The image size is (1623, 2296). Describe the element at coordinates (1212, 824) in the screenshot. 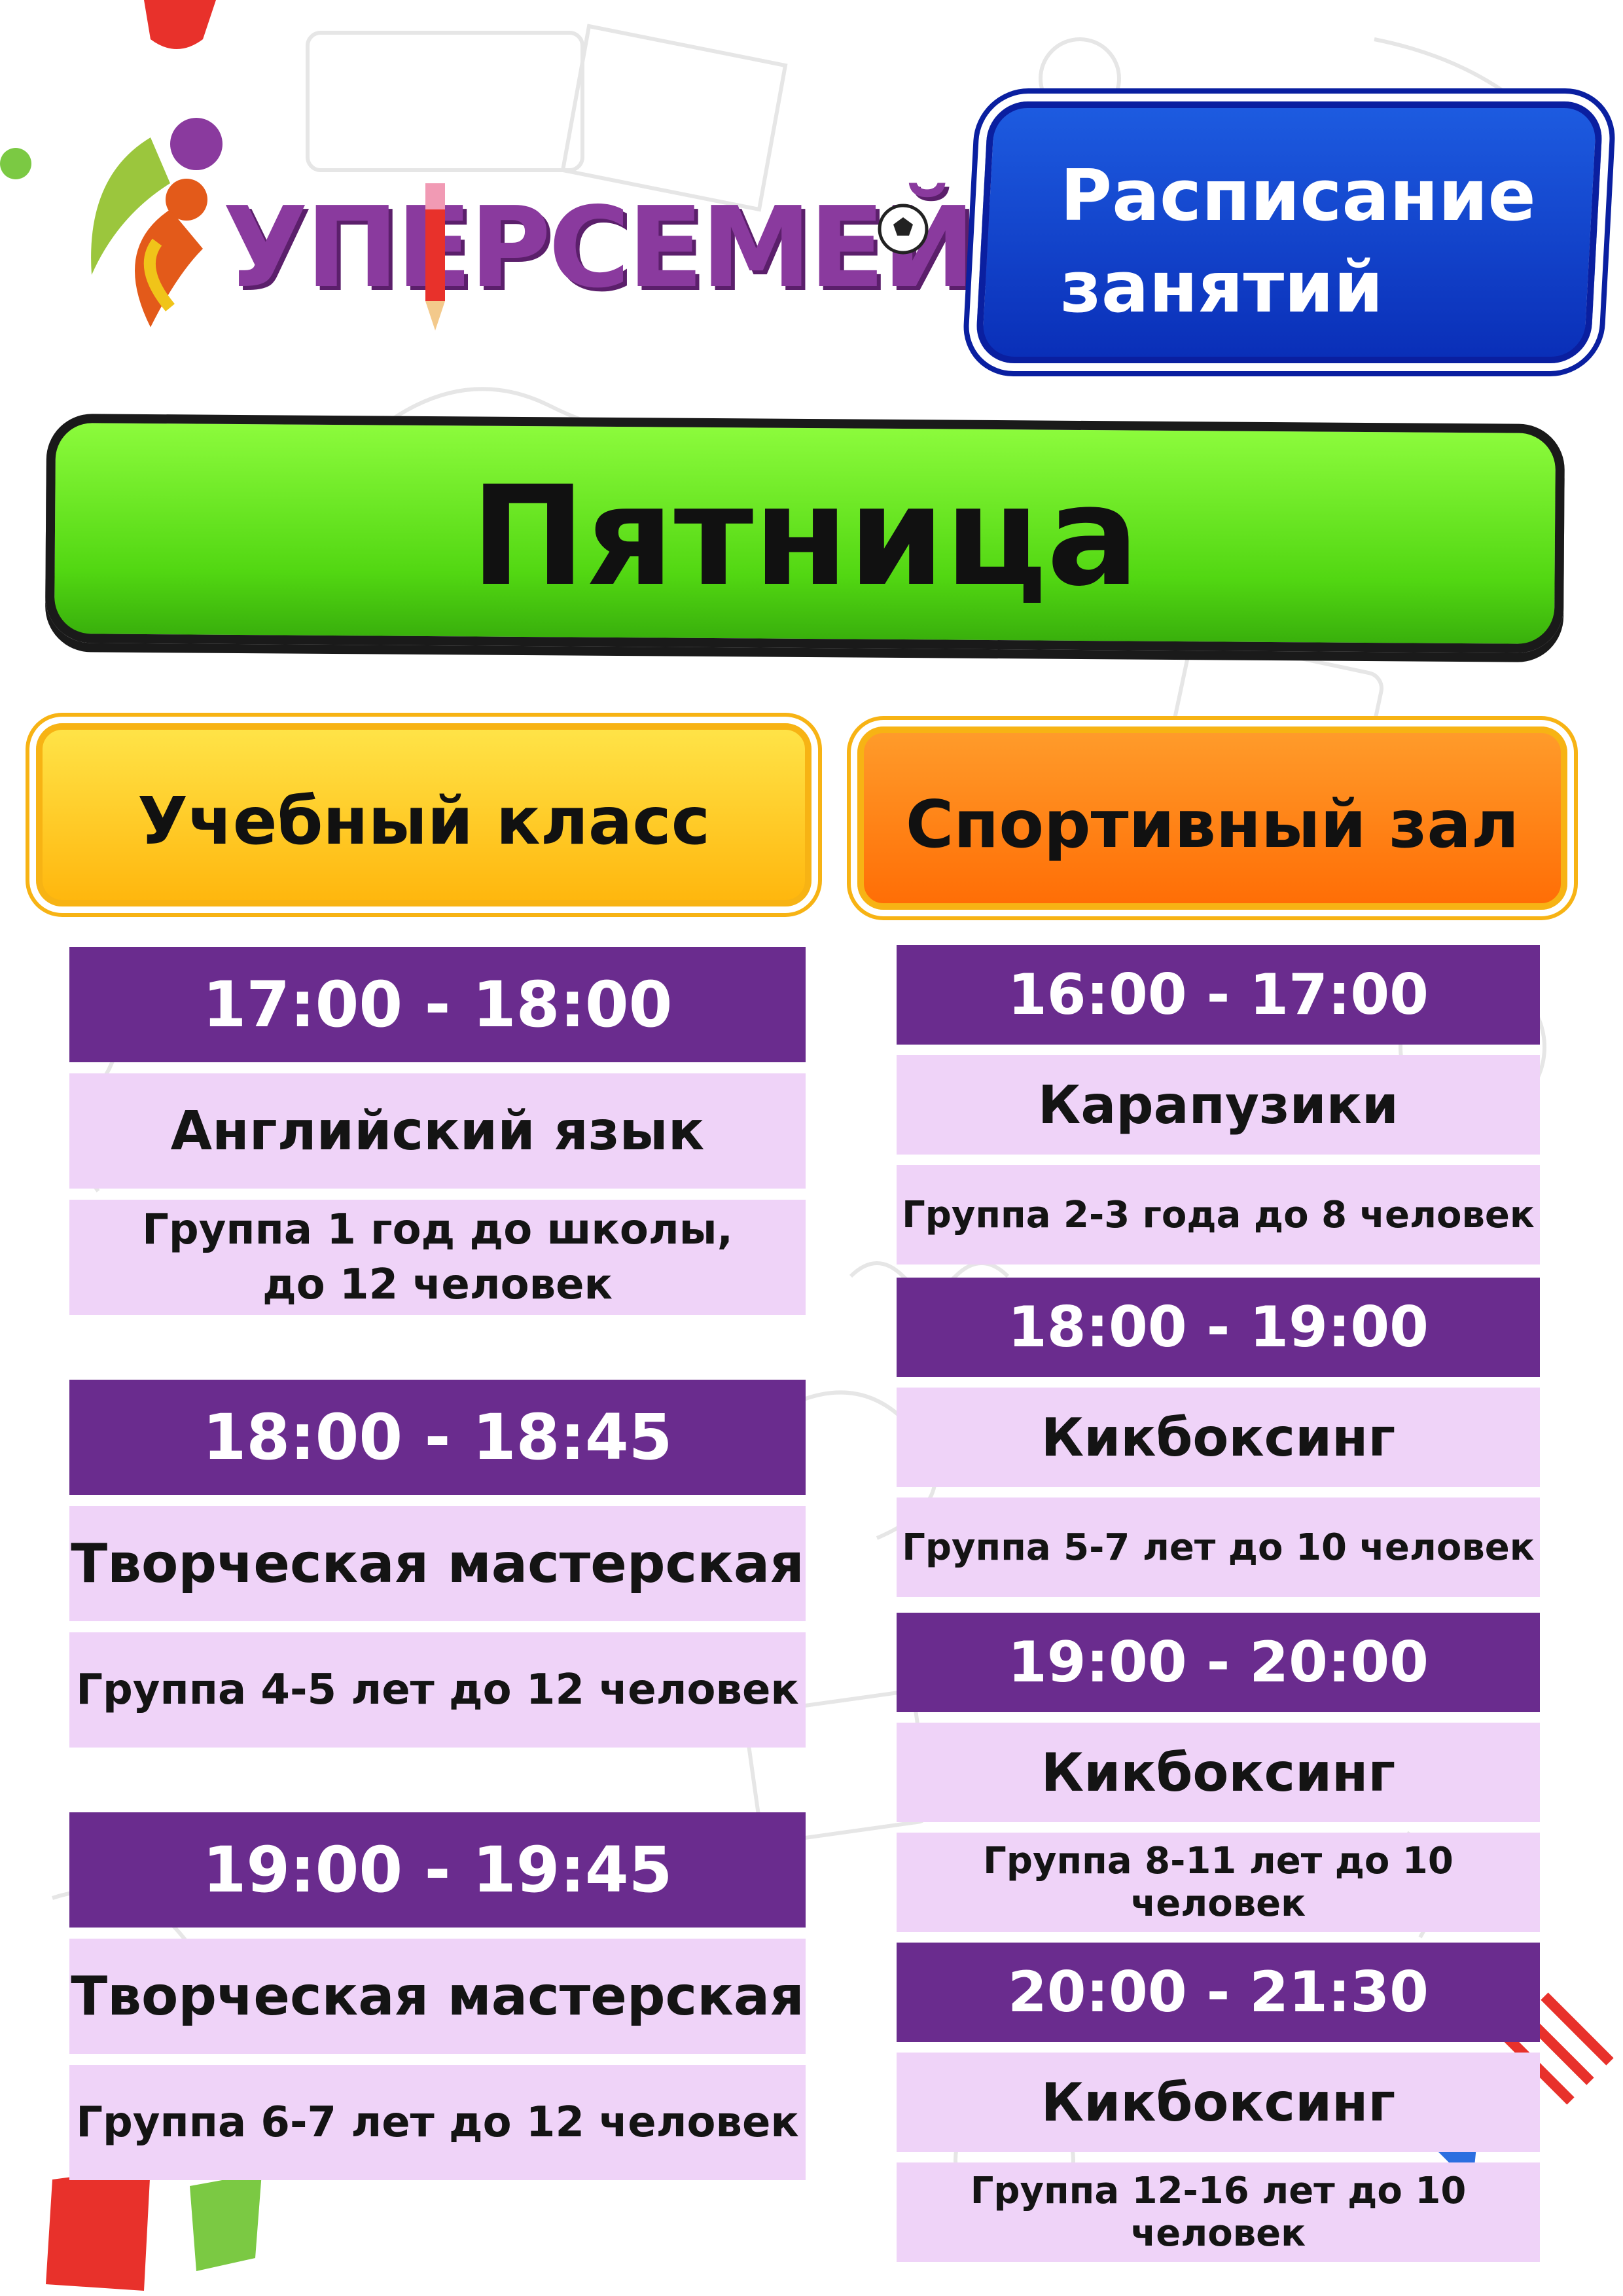

I see `column-title: Спортивный зал` at that location.